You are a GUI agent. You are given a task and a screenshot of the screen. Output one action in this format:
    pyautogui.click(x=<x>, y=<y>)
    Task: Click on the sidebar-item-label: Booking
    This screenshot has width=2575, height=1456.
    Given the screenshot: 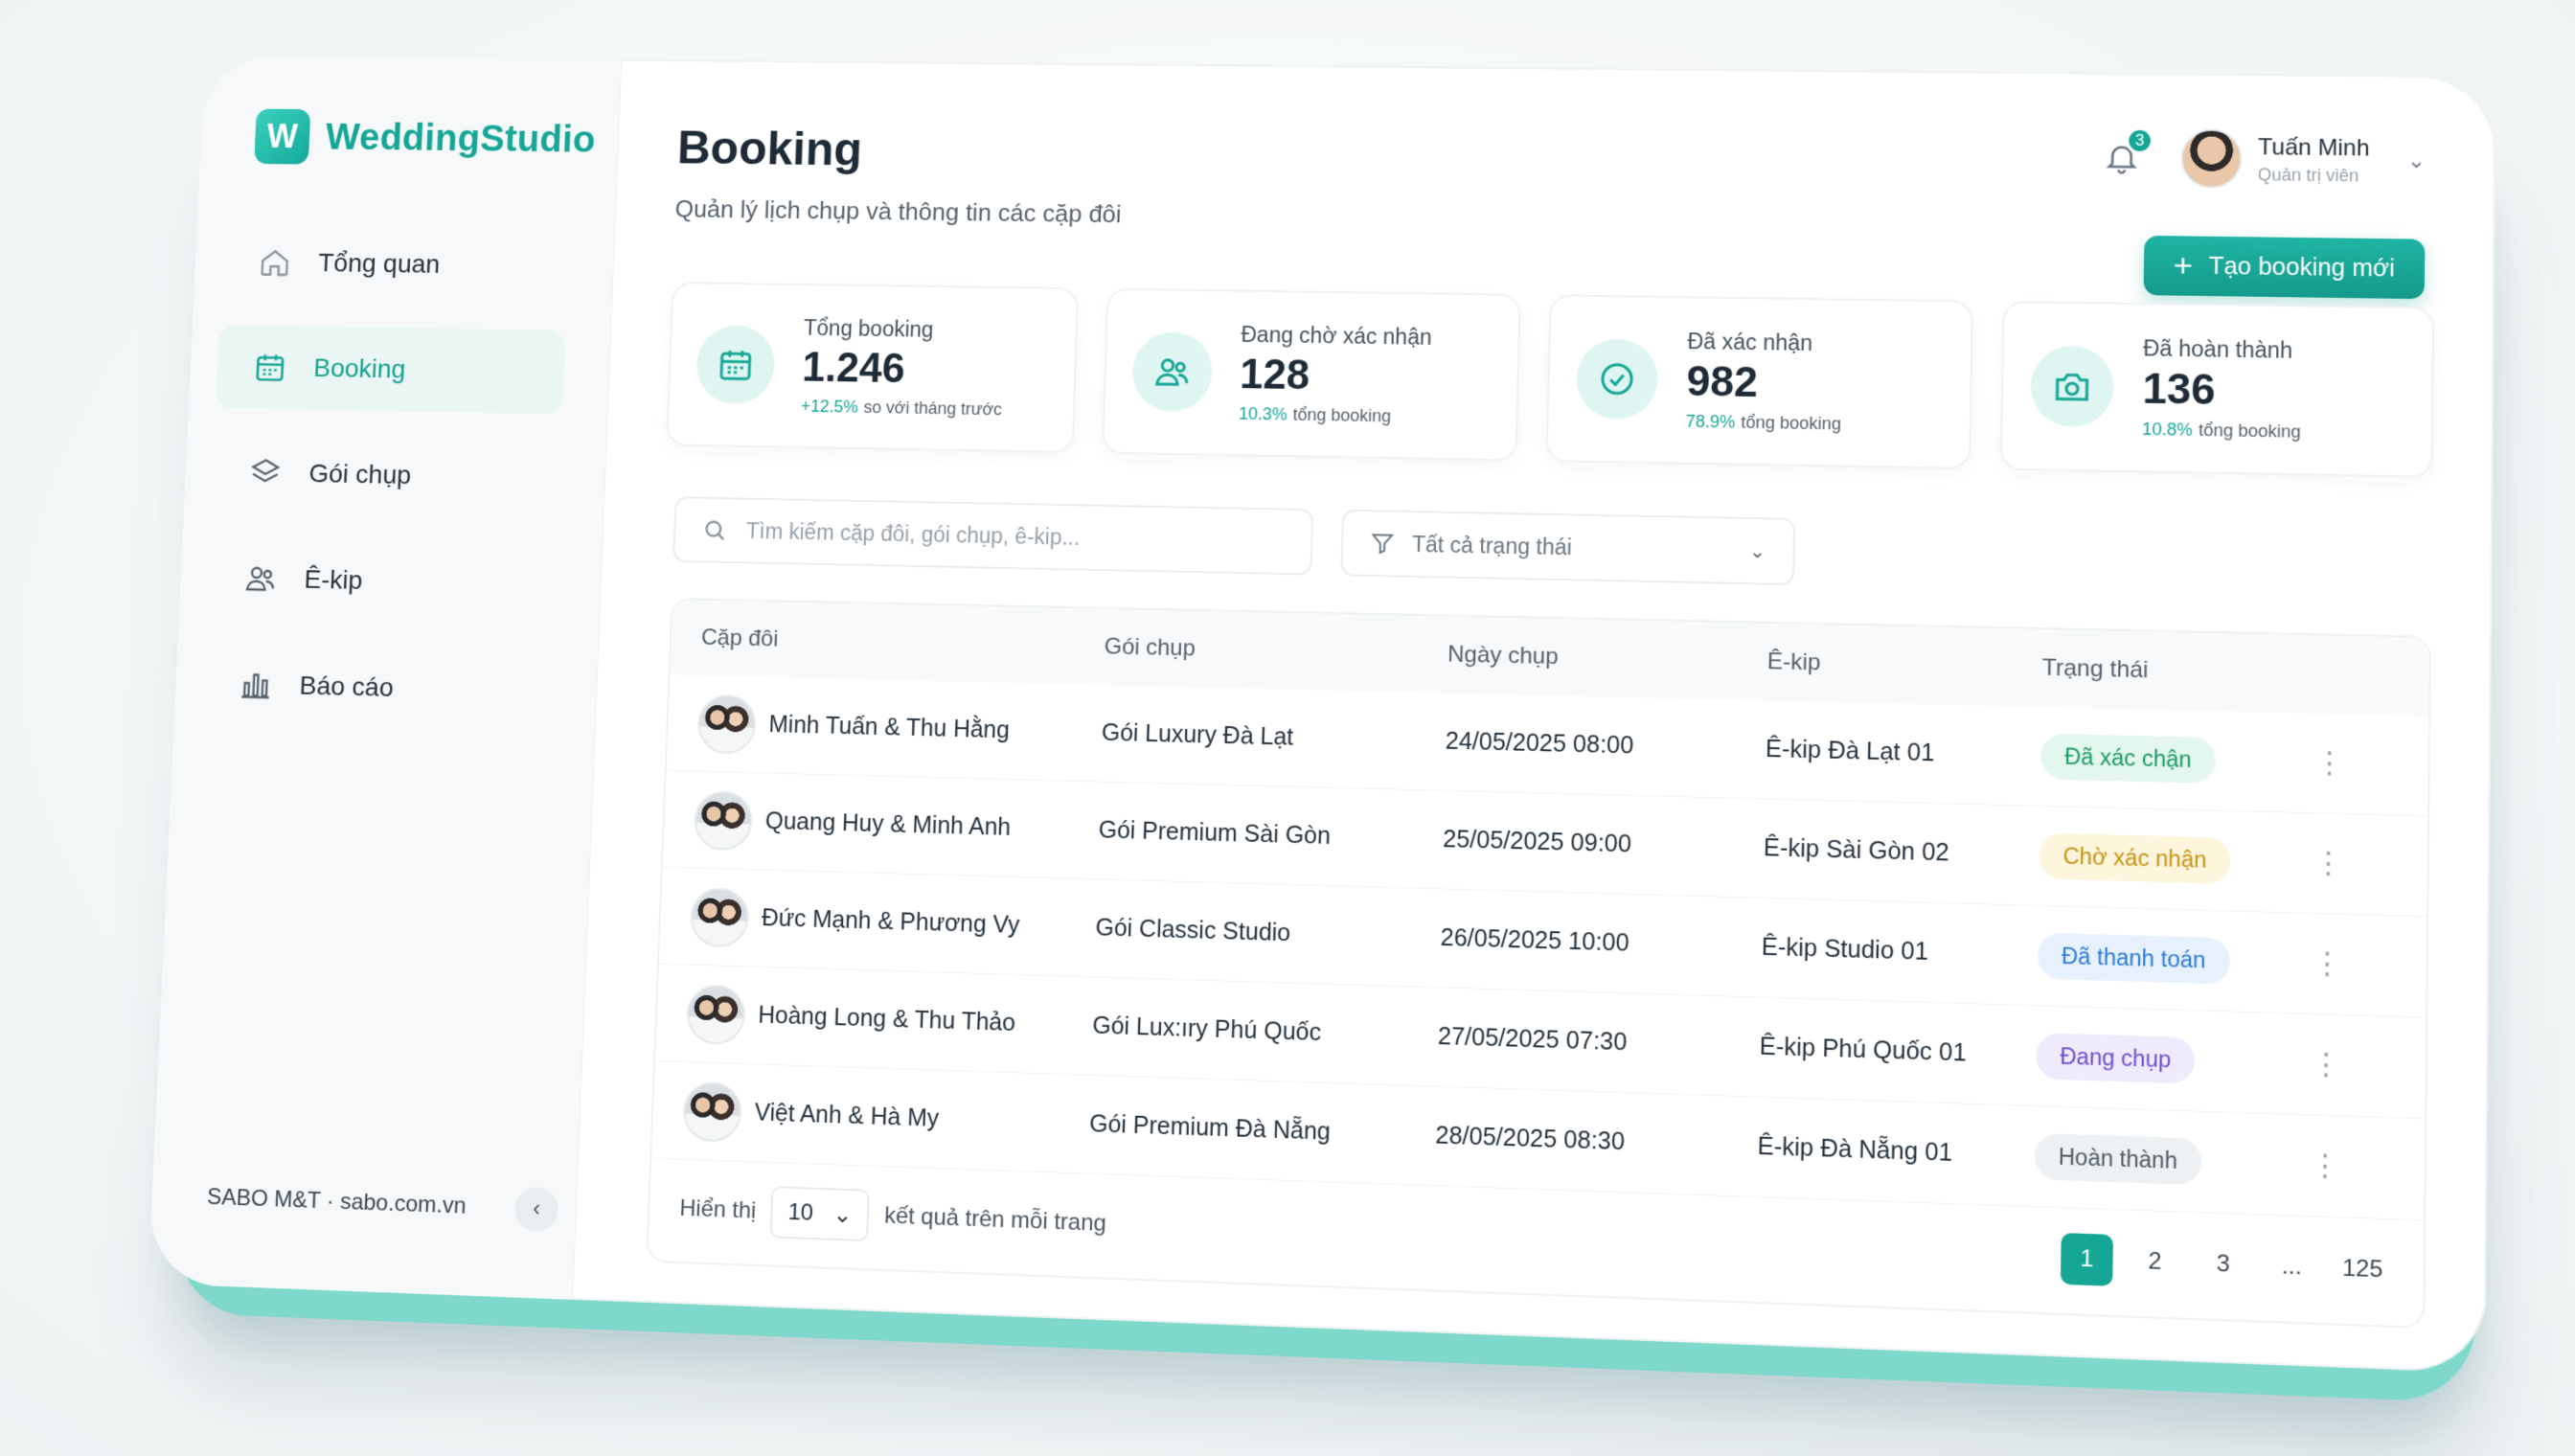 What is the action you would take?
    pyautogui.click(x=359, y=368)
    